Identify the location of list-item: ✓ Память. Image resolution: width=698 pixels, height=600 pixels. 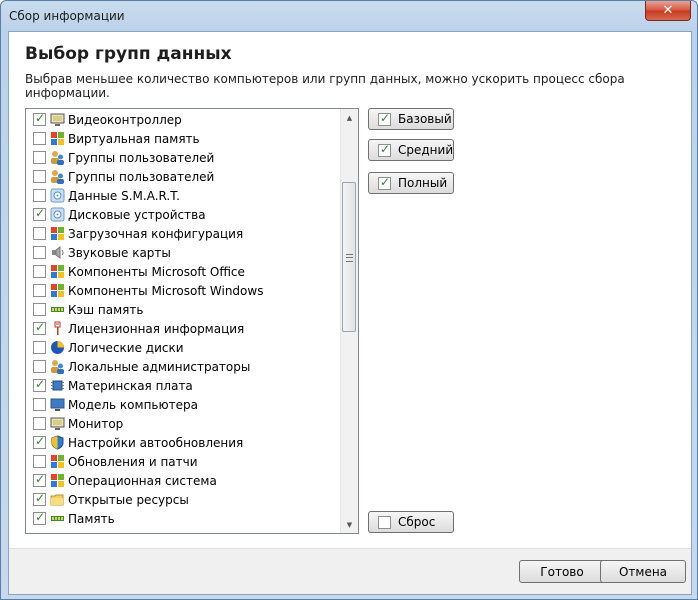
(183, 518).